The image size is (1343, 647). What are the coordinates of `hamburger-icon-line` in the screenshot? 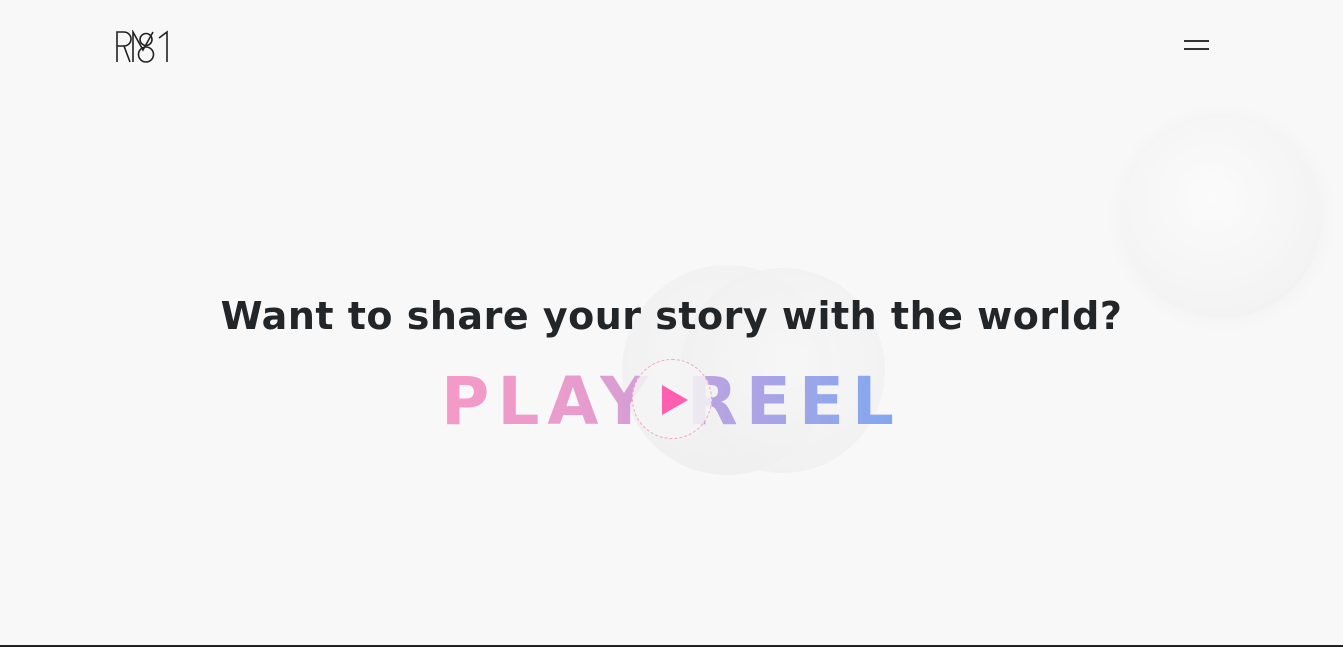 It's located at (1196, 49).